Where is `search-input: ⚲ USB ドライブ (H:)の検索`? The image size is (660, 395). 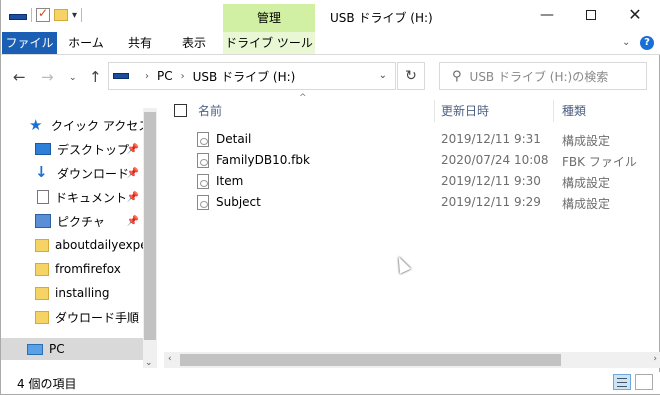
search-input: ⚲ USB ドライブ (H:)の検索 is located at coordinates (543, 76).